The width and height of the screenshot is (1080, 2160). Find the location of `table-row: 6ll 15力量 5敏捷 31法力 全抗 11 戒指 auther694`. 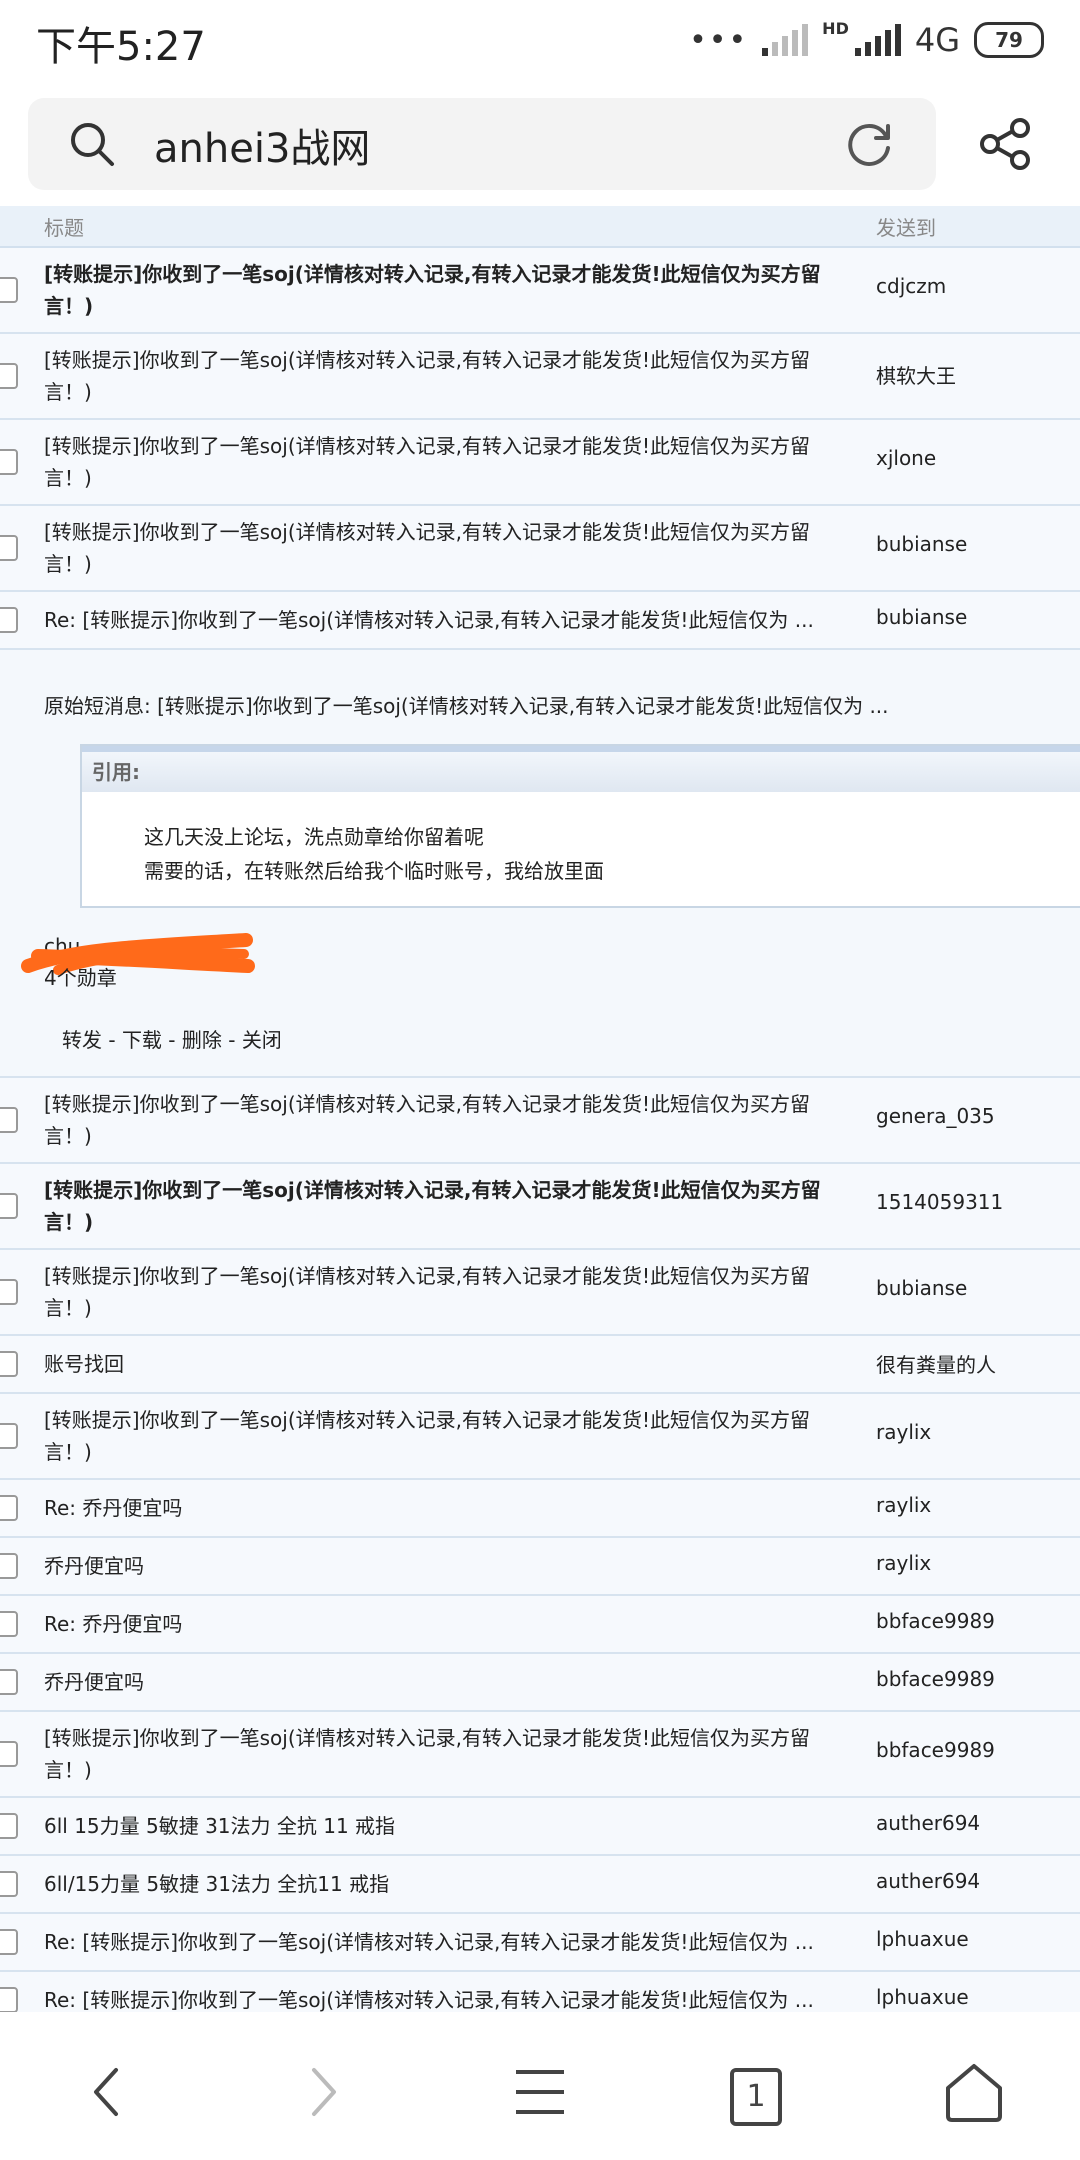

table-row: 6ll 15力量 5敏捷 31法力 全抗 11 戒指 auther694 is located at coordinates (540, 1827).